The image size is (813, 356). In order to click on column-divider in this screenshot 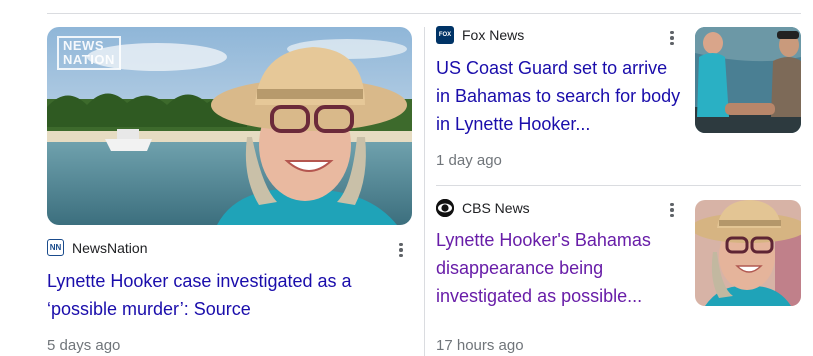, I will do `click(424, 191)`.